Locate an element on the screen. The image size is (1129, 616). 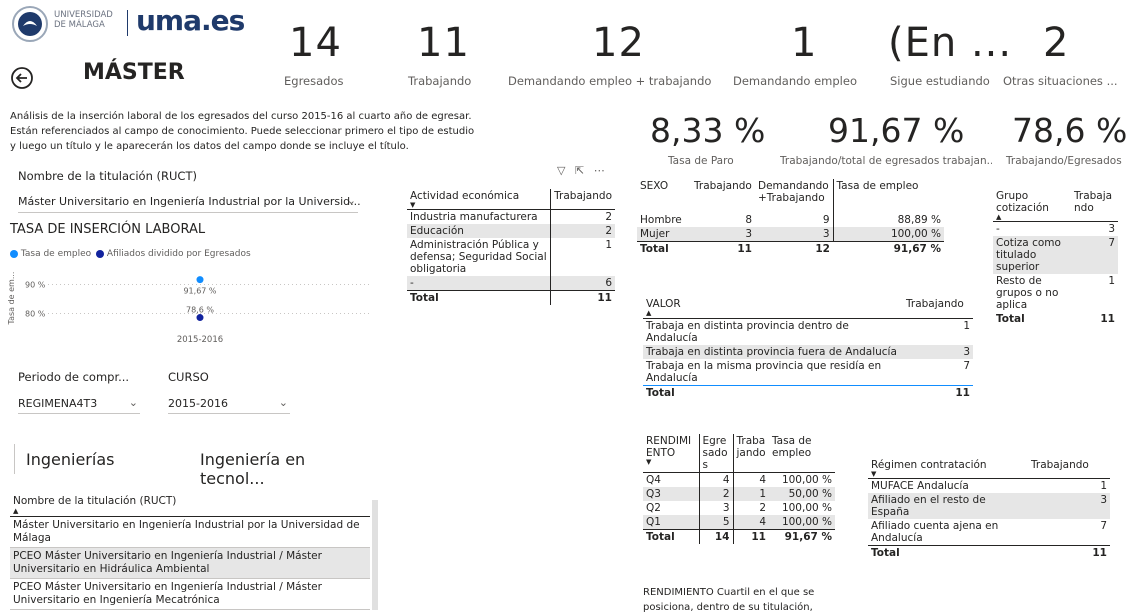
table-row: Afiliado cuenta ajena en Andalucía 7 is located at coordinates (989, 532).